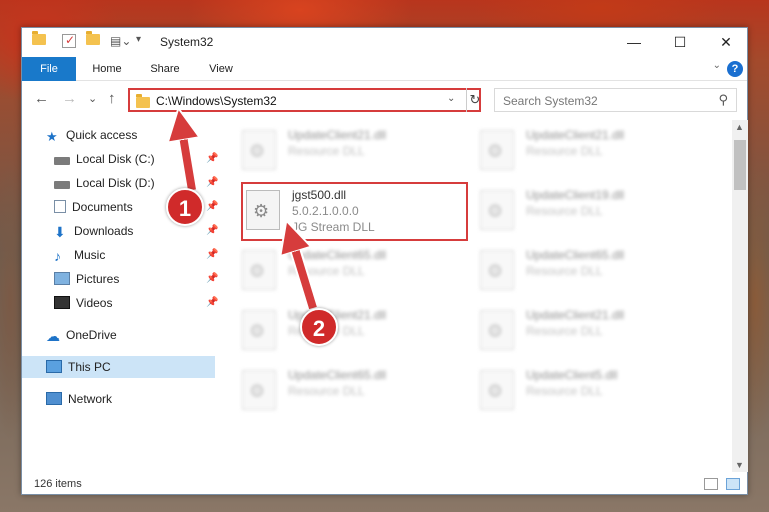 The width and height of the screenshot is (769, 512). Describe the element at coordinates (735, 69) in the screenshot. I see `help-icon: ?` at that location.